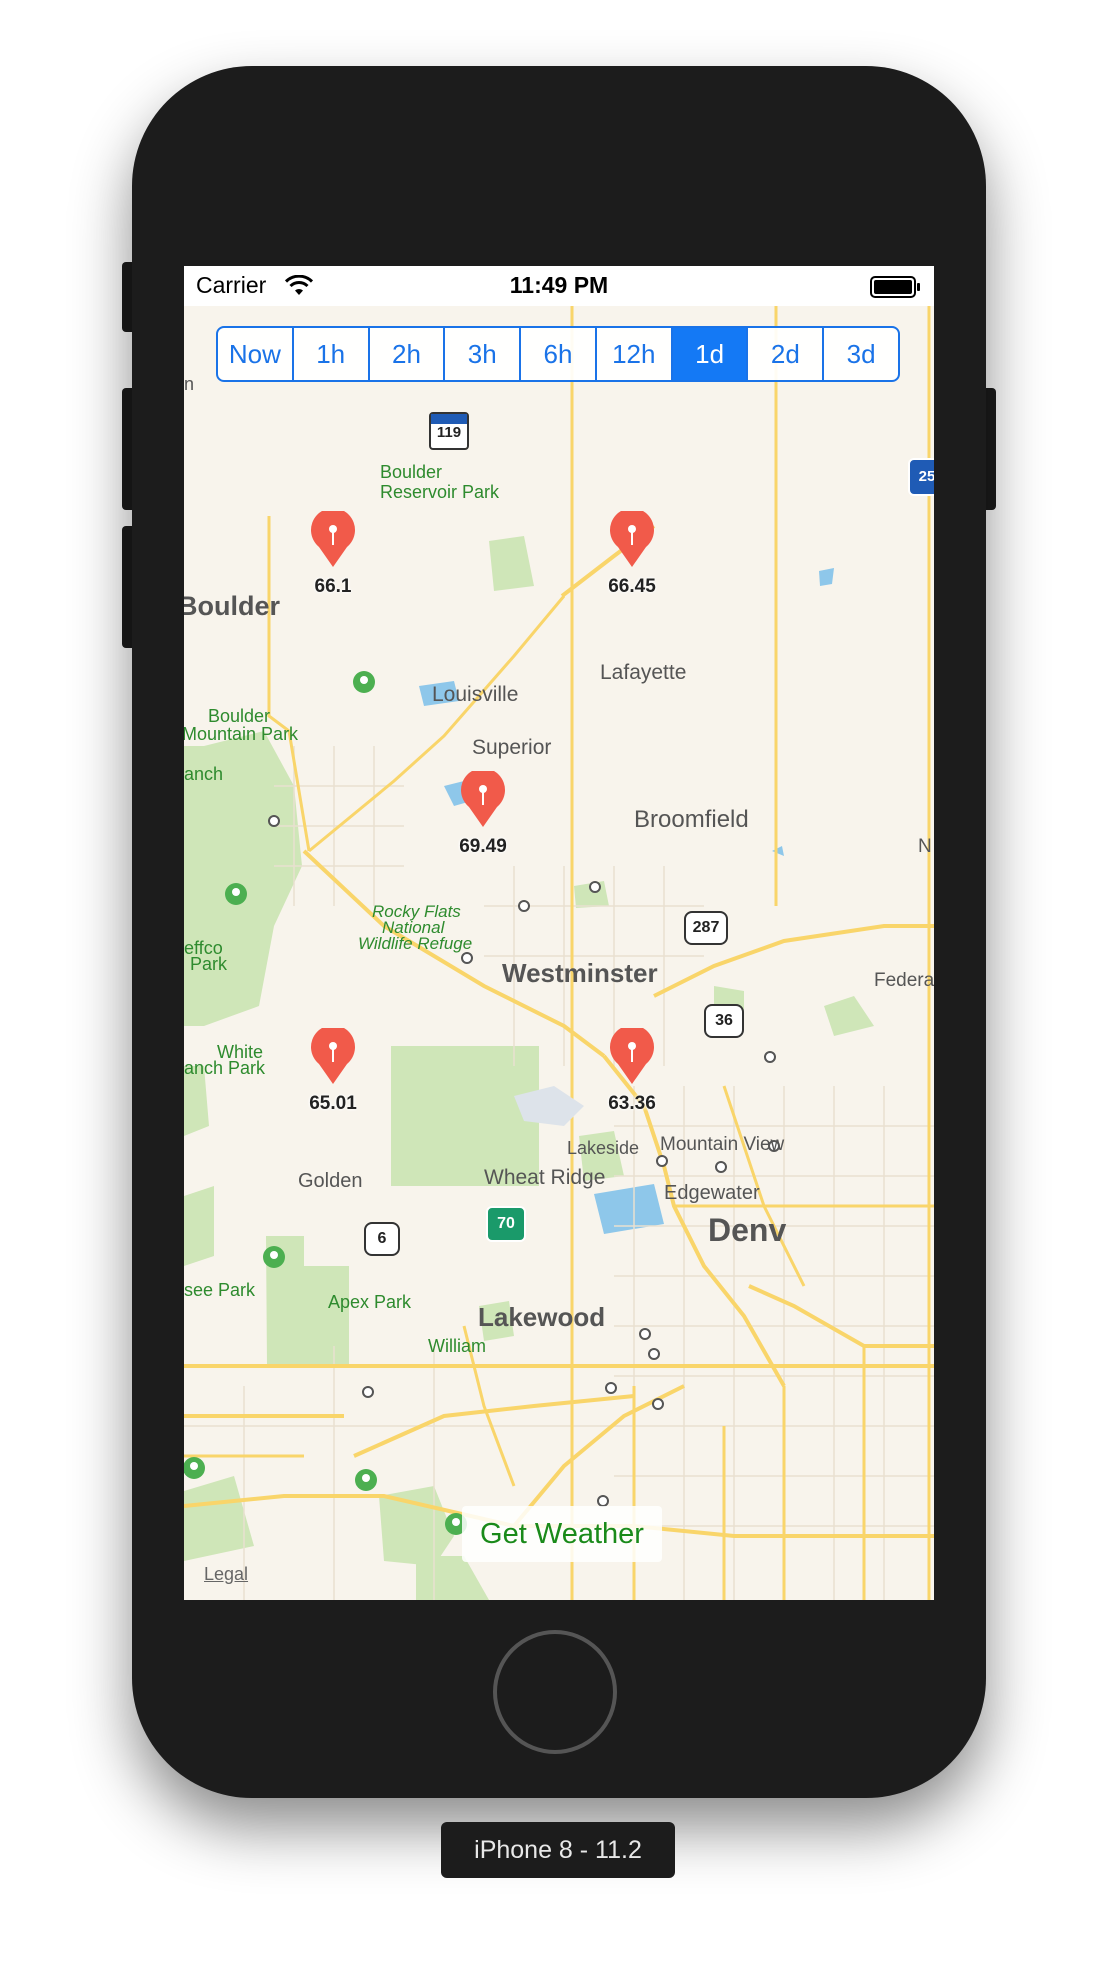 Image resolution: width=1118 pixels, height=1962 pixels. I want to click on map-label-rocky-flats-3: Wildlife Refuge, so click(415, 943).